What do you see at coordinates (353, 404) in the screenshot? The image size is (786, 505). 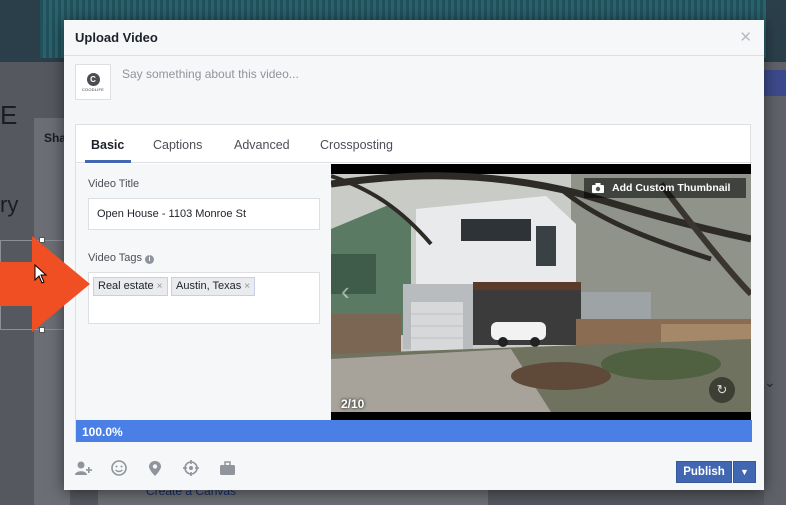 I see `thumbnail-counter: 2/10` at bounding box center [353, 404].